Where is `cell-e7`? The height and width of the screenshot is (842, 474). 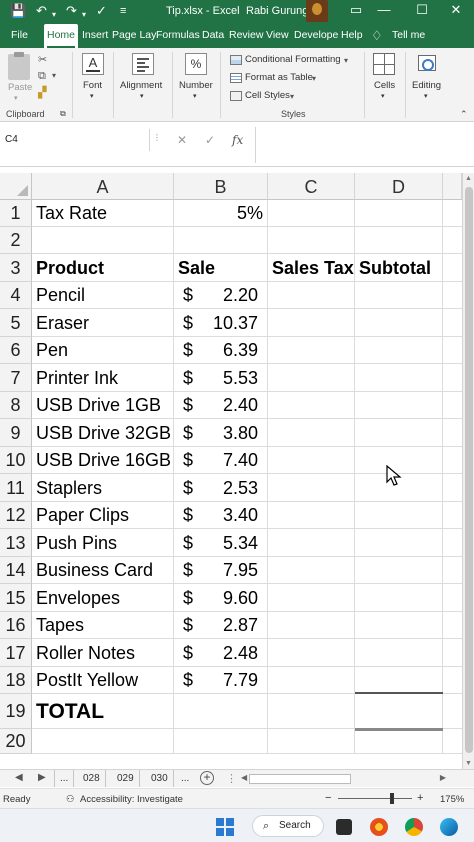 cell-e7 is located at coordinates (452, 378).